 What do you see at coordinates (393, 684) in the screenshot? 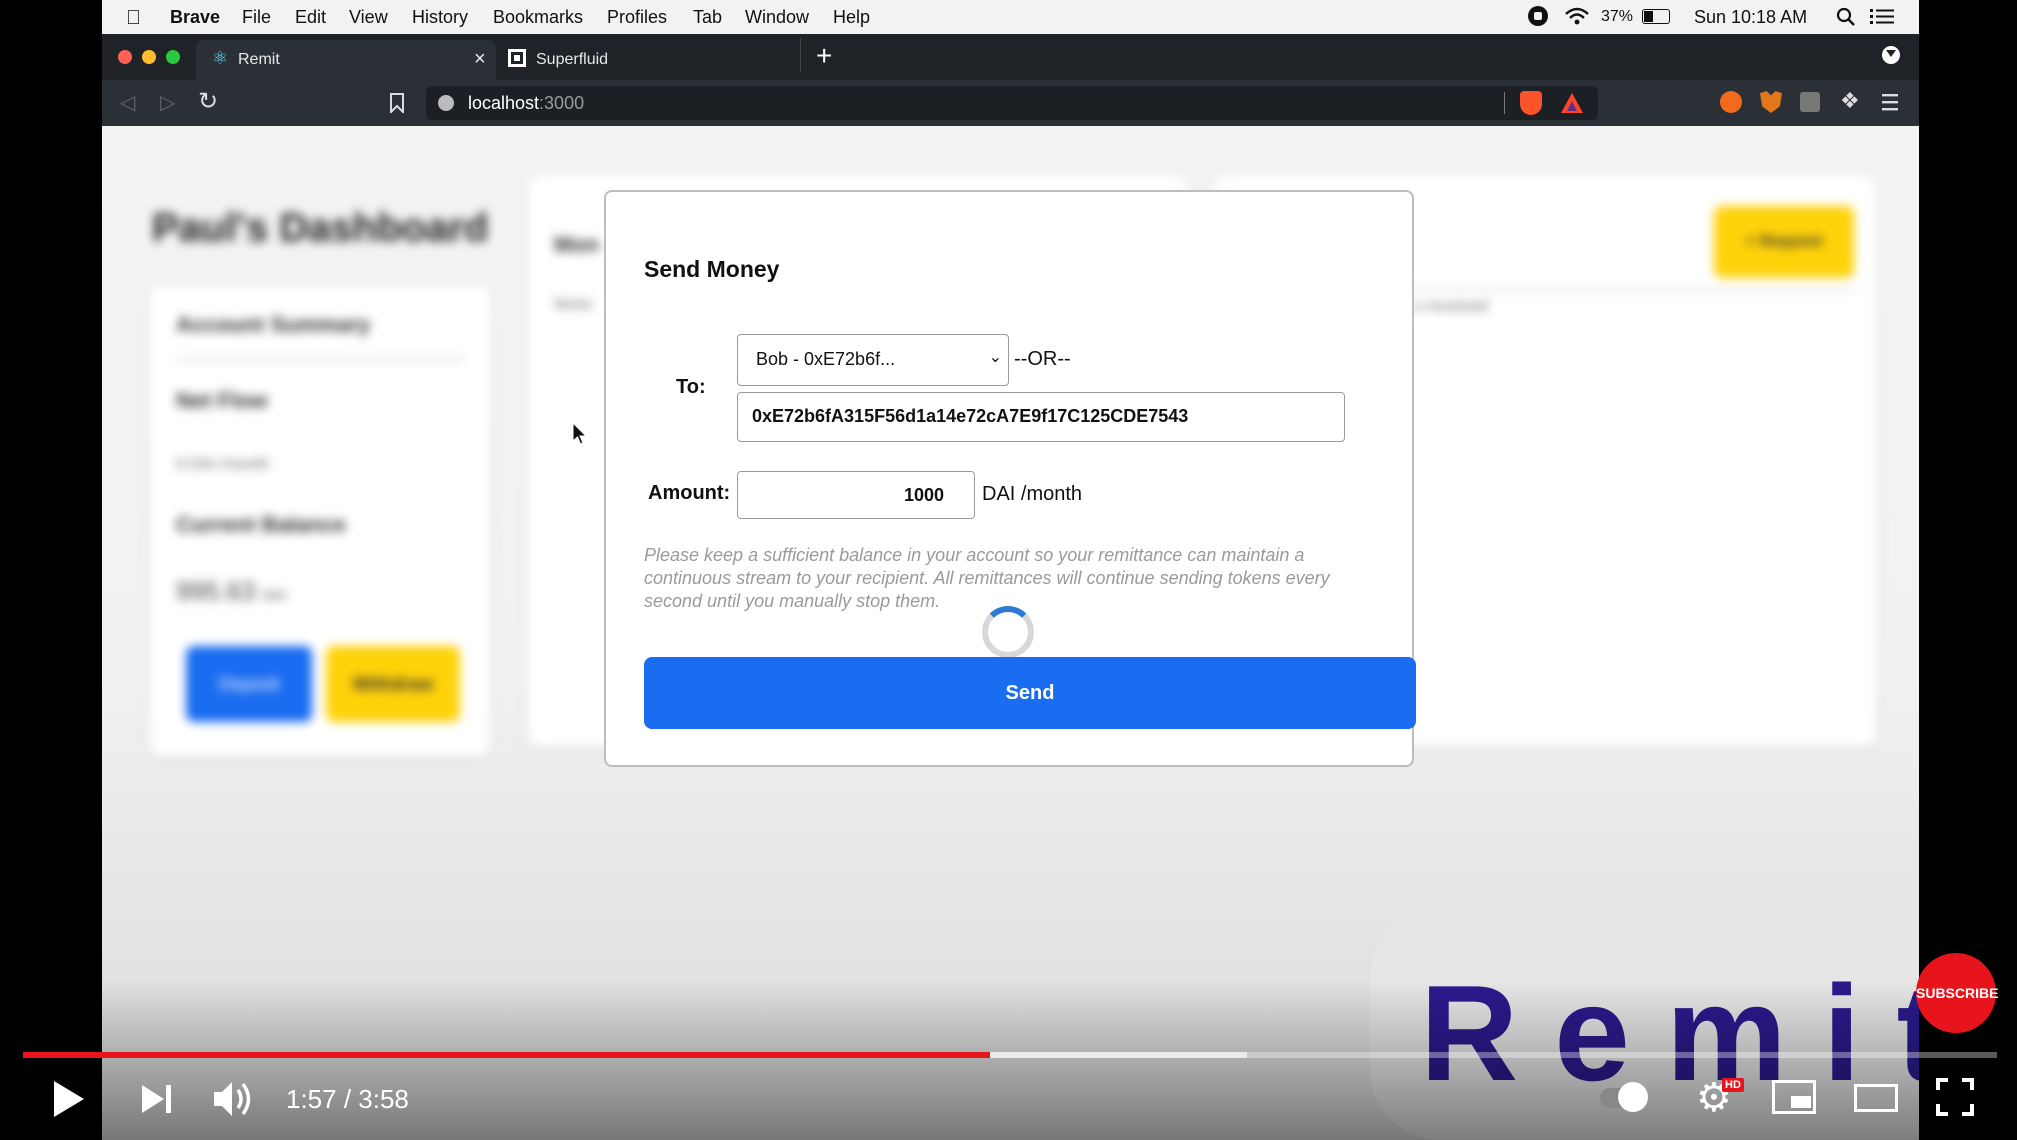
I see `withdraw-button: Withdraw` at bounding box center [393, 684].